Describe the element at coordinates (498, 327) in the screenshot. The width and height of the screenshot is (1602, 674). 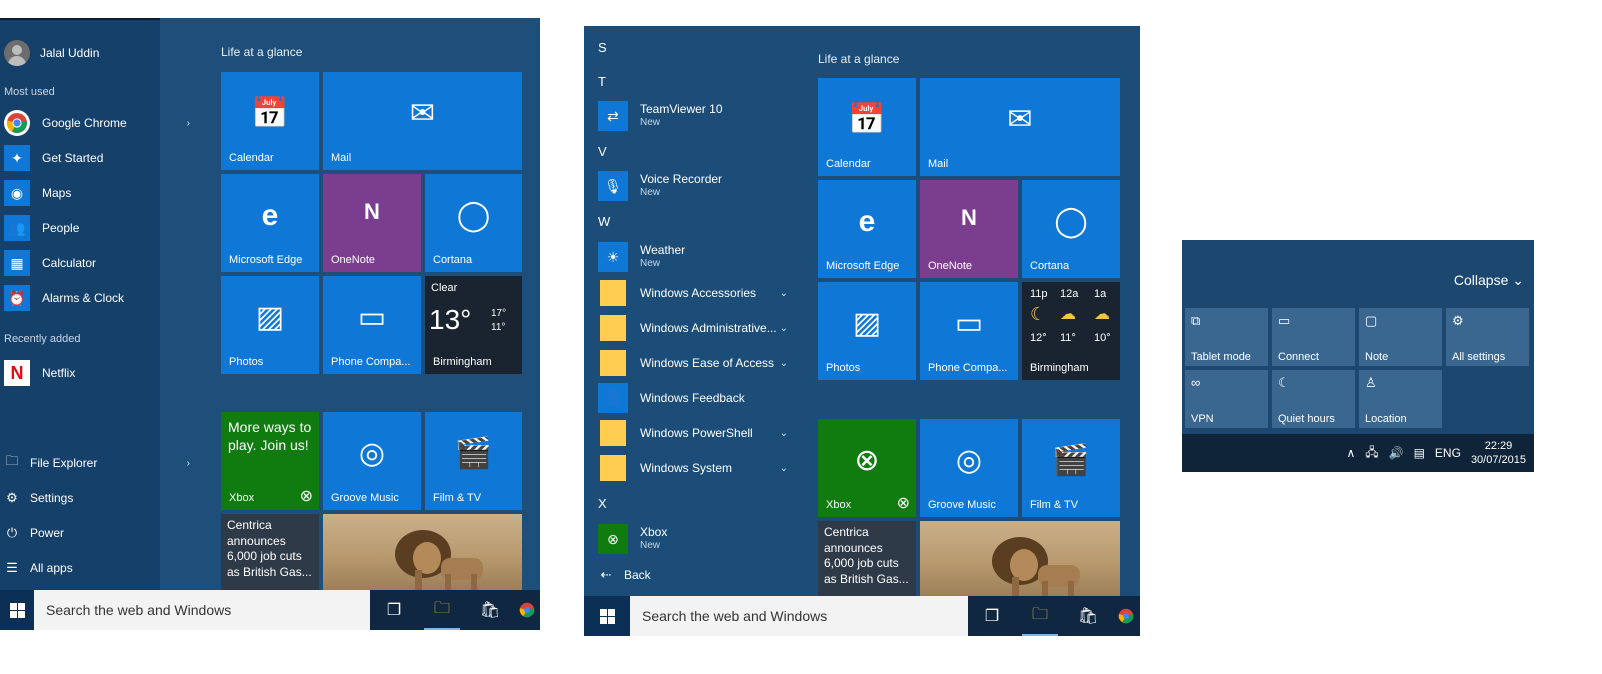
I see `weather-low: 11°` at that location.